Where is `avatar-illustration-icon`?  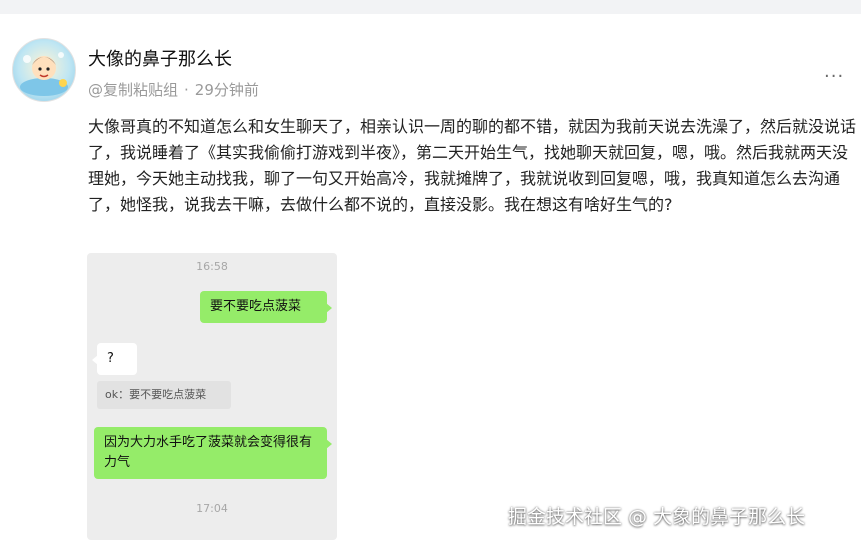 avatar-illustration-icon is located at coordinates (44, 74).